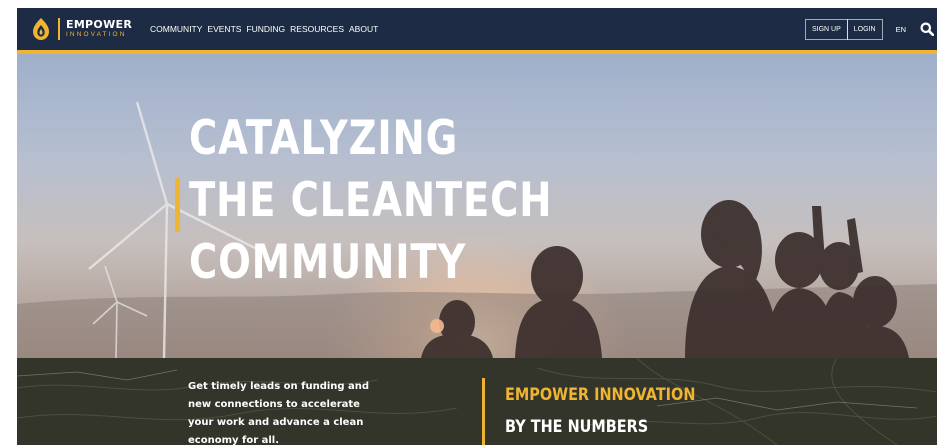  What do you see at coordinates (864, 29) in the screenshot?
I see `login-button: LOGIN` at bounding box center [864, 29].